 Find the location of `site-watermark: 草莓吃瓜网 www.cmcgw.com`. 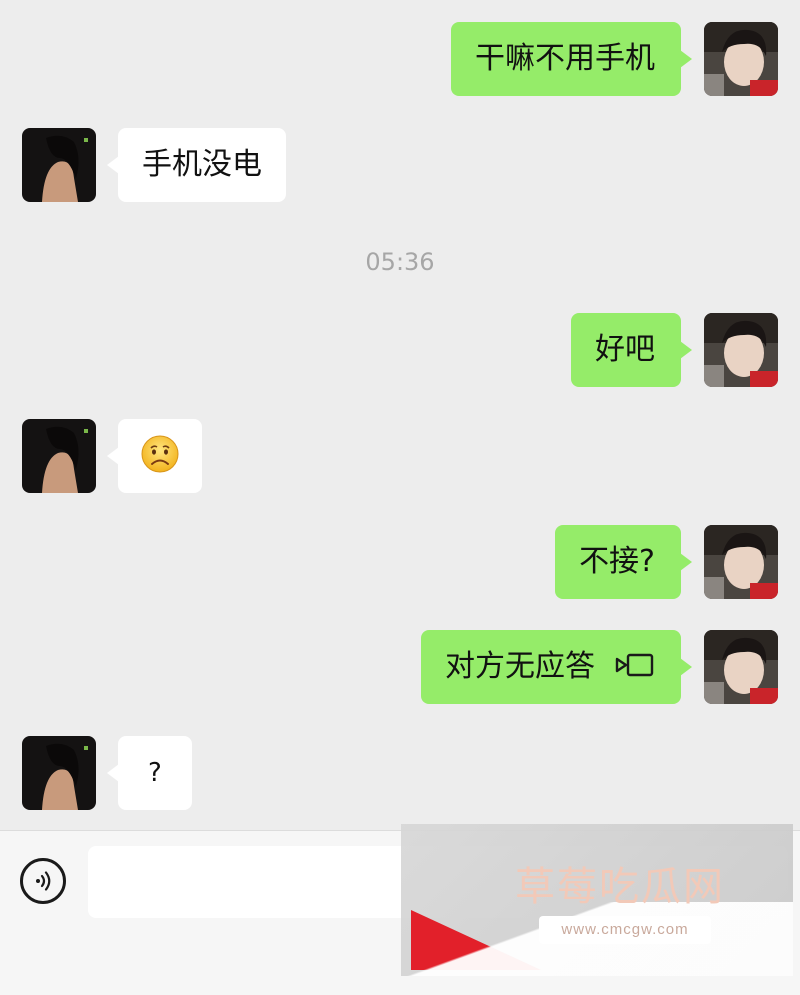

site-watermark: 草莓吃瓜网 www.cmcgw.com is located at coordinates (597, 900).